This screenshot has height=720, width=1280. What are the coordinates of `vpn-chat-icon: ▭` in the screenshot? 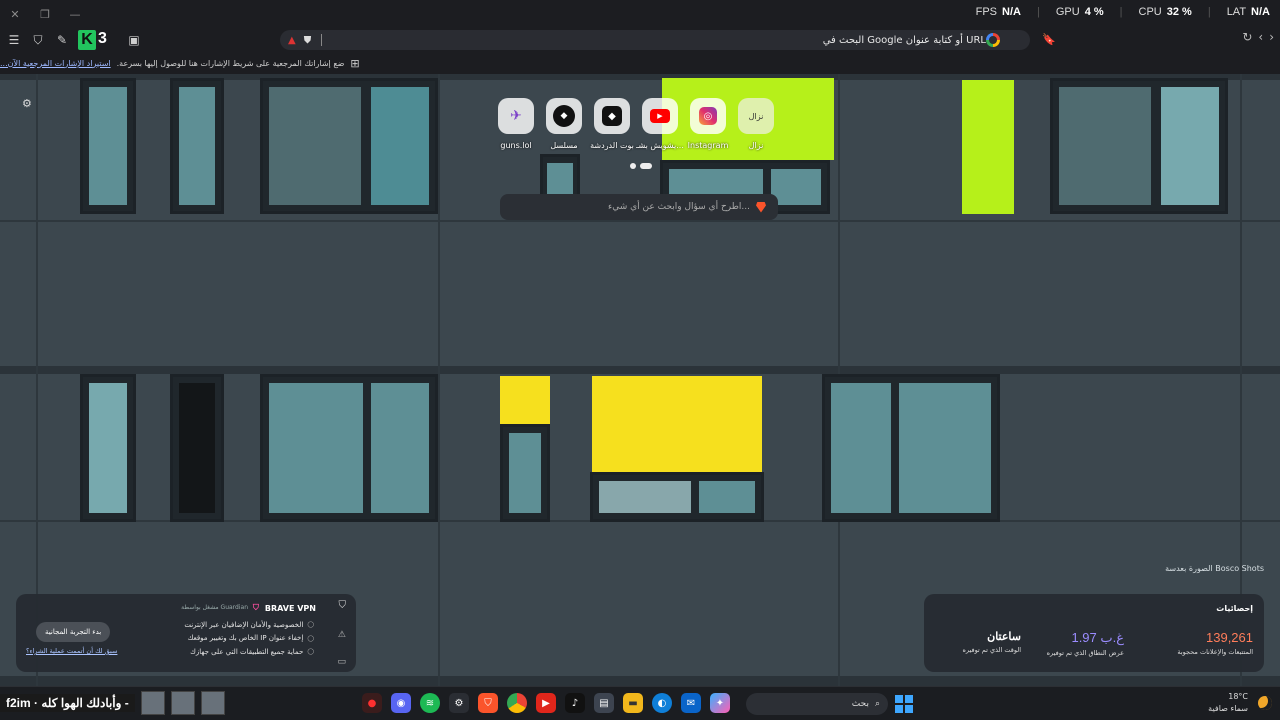 It's located at (341, 662).